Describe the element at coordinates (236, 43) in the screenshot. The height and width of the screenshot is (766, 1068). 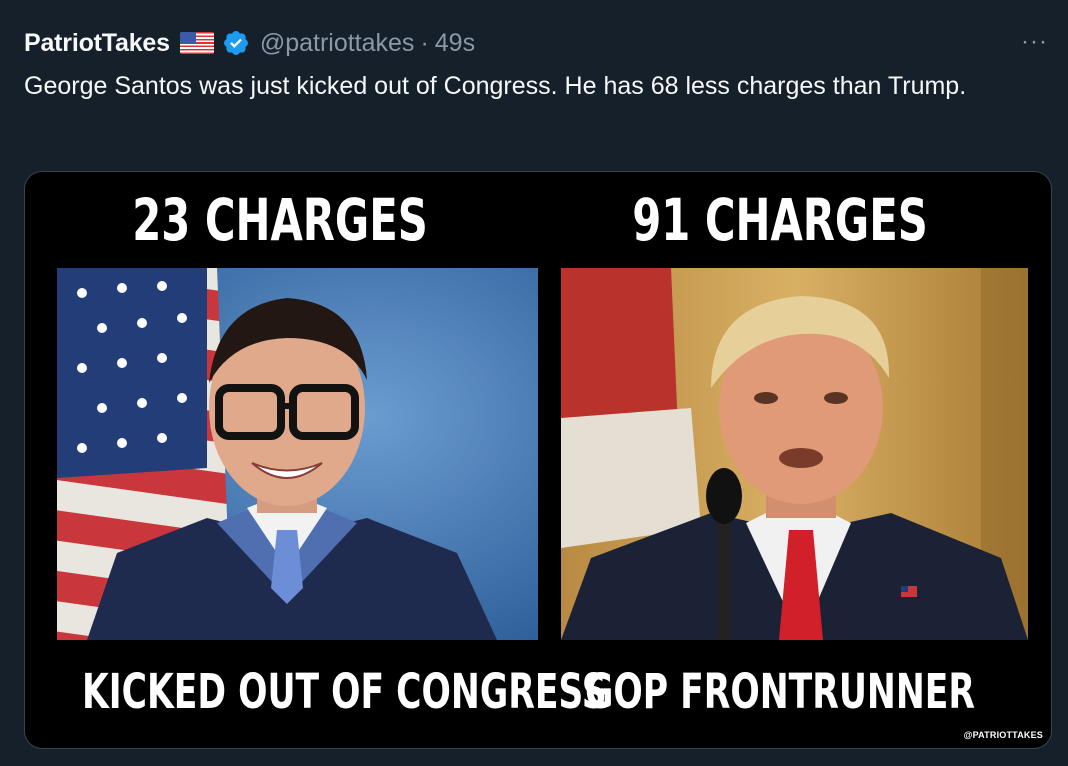
I see `verified-badge-icon` at that location.